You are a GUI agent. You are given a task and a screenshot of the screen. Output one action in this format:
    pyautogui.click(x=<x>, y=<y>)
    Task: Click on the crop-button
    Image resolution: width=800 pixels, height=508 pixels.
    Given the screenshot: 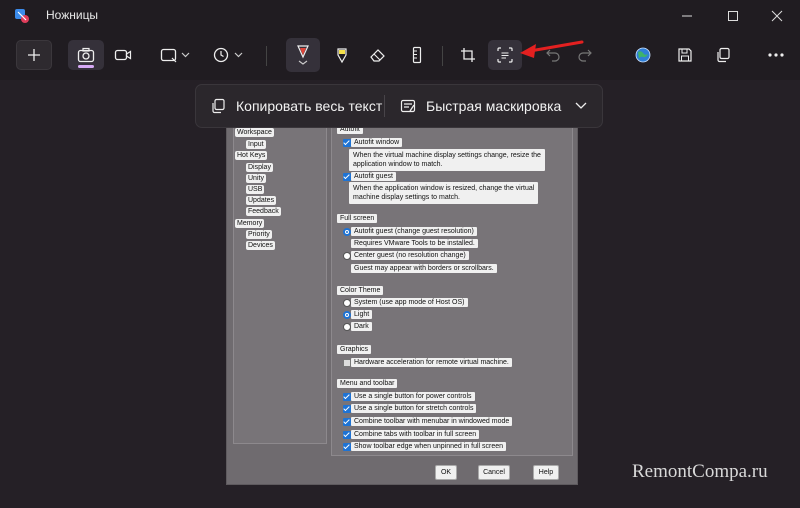 What is the action you would take?
    pyautogui.click(x=468, y=55)
    